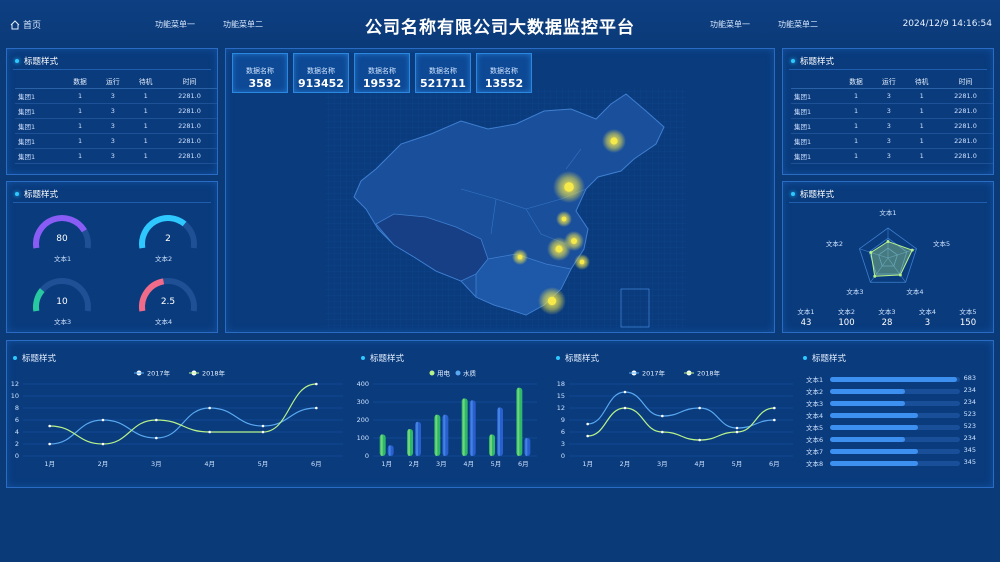 The height and width of the screenshot is (562, 1000). I want to click on chart-title: 标题样式, so click(39, 358).